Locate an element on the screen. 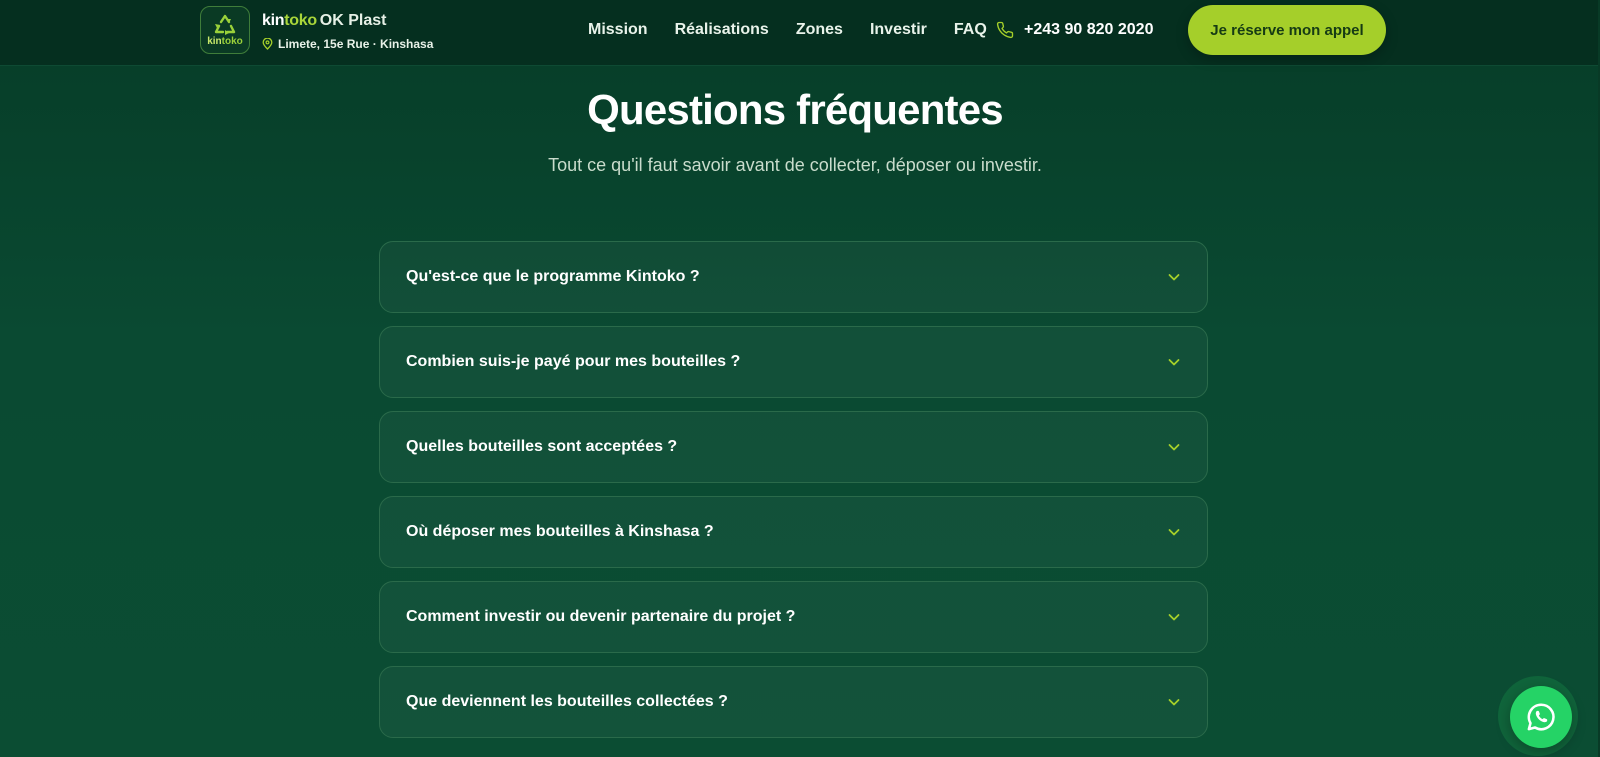 This screenshot has height=757, width=1600. address-text: Limete, 15e Rue · Kinshasa is located at coordinates (356, 44).